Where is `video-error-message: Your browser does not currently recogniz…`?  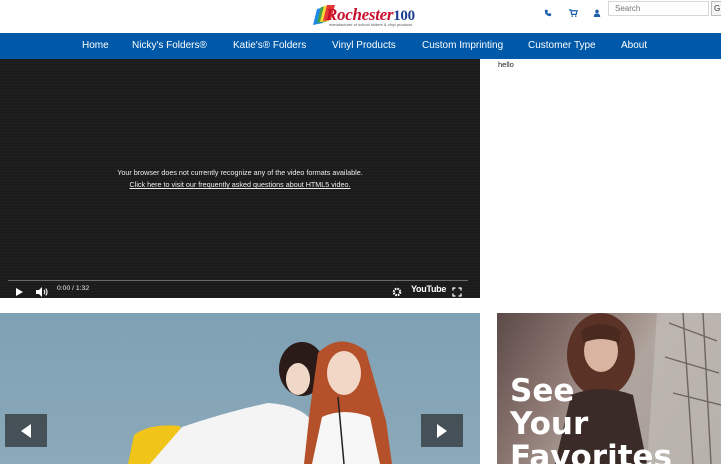 video-error-message: Your browser does not currently recogniz… is located at coordinates (240, 172).